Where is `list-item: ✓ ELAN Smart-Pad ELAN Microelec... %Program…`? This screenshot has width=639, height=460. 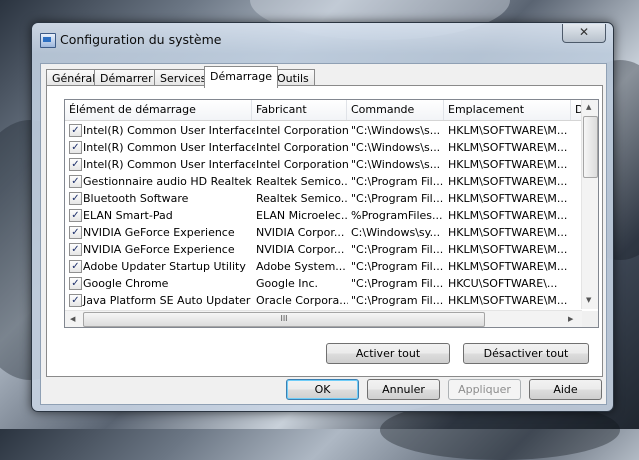 list-item: ✓ ELAN Smart-Pad ELAN Microelec... %Program… is located at coordinates (325, 215).